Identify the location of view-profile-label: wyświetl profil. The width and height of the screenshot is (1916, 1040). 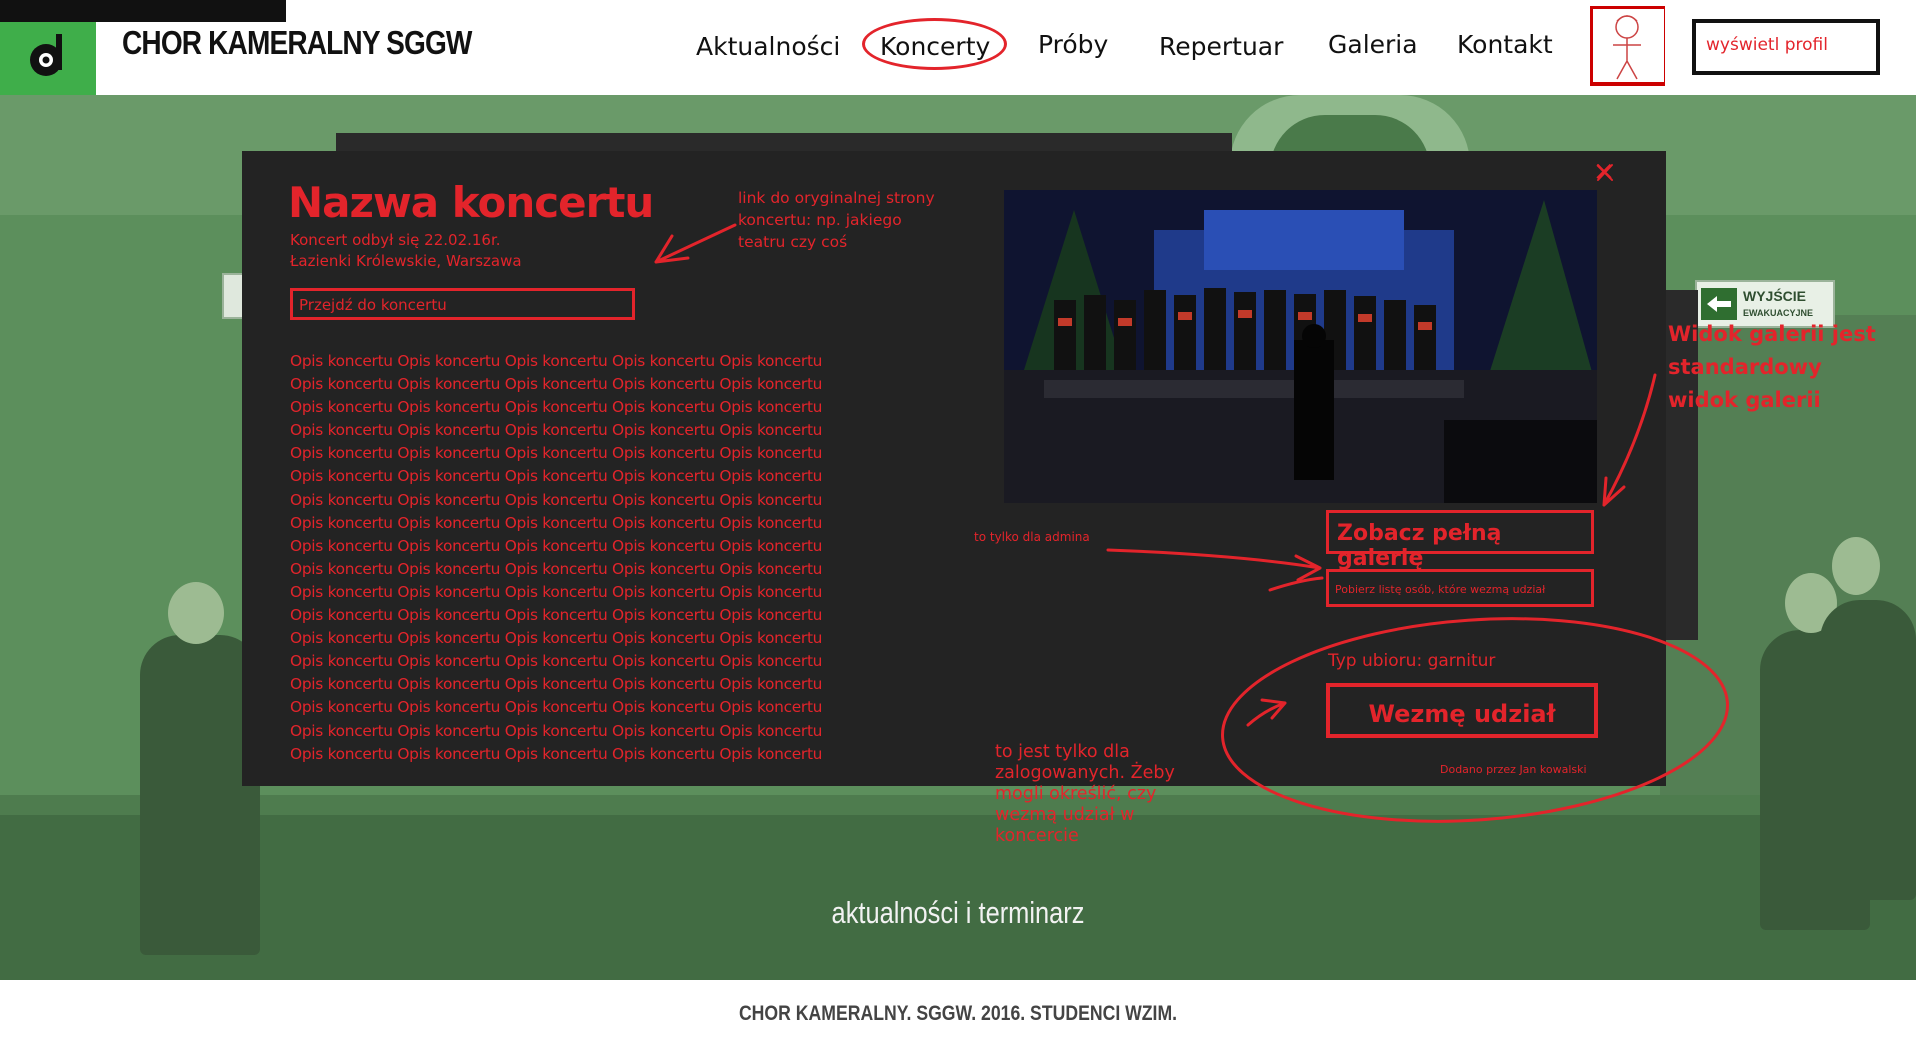
(1767, 45).